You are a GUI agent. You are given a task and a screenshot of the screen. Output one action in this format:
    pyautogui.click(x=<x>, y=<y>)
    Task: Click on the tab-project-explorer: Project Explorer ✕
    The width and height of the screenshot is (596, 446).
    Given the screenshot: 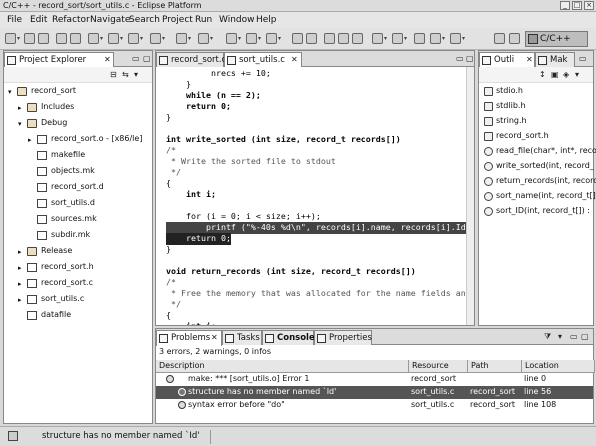 What is the action you would take?
    pyautogui.click(x=59, y=60)
    